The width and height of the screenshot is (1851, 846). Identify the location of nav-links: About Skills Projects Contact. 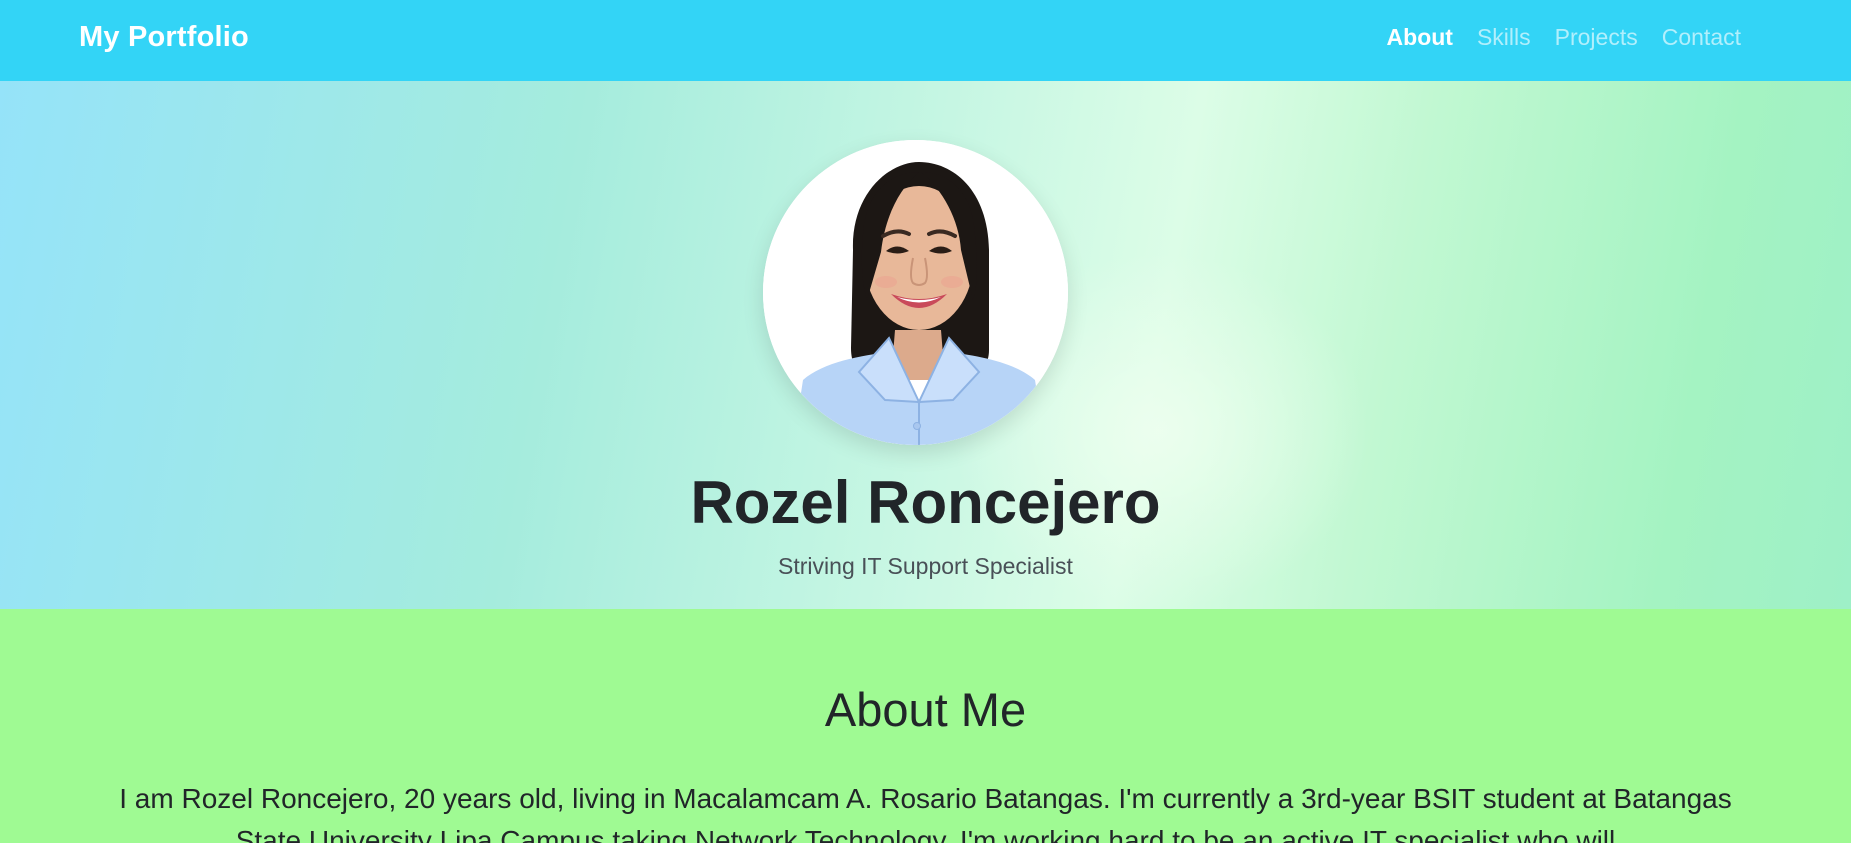
(1564, 37).